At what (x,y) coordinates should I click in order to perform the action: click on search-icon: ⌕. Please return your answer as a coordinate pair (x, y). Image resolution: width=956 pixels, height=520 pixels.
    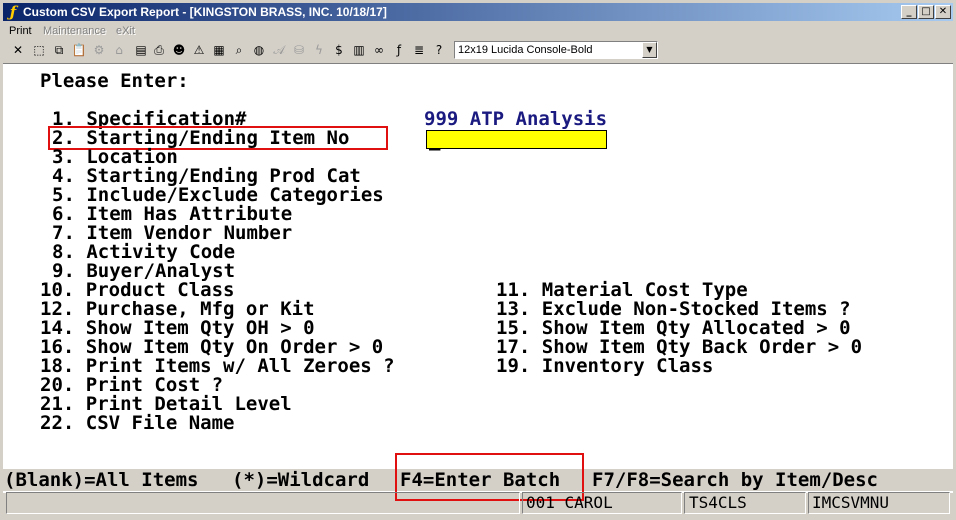
    Looking at the image, I should click on (239, 50).